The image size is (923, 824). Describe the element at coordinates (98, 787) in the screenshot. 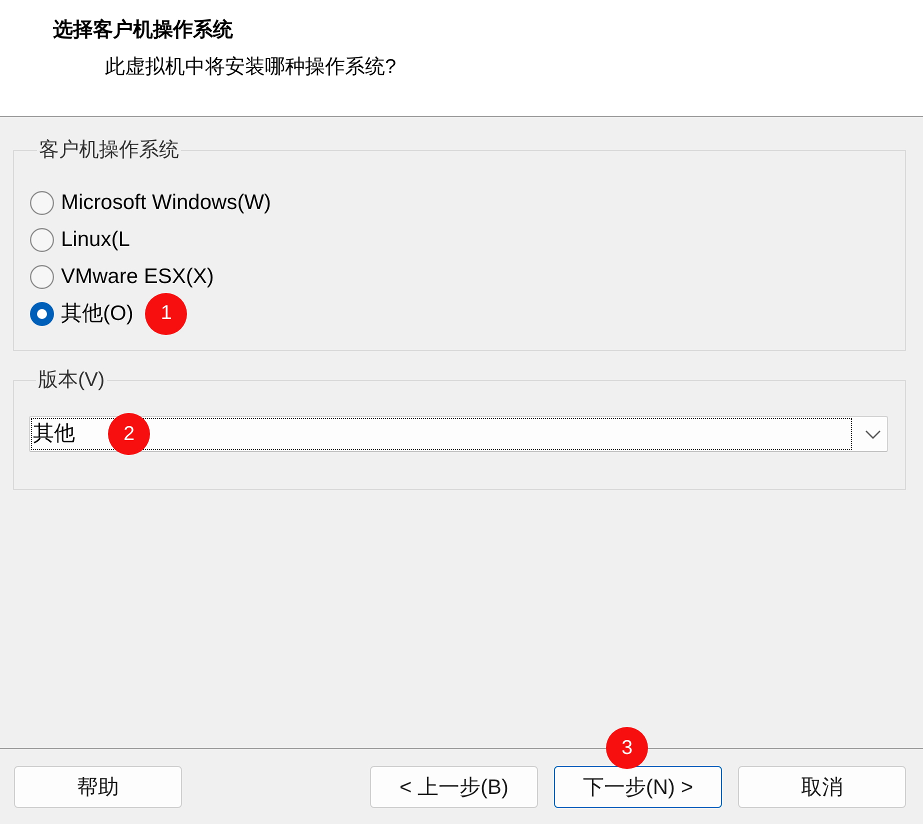

I see `help-button: 帮助` at that location.